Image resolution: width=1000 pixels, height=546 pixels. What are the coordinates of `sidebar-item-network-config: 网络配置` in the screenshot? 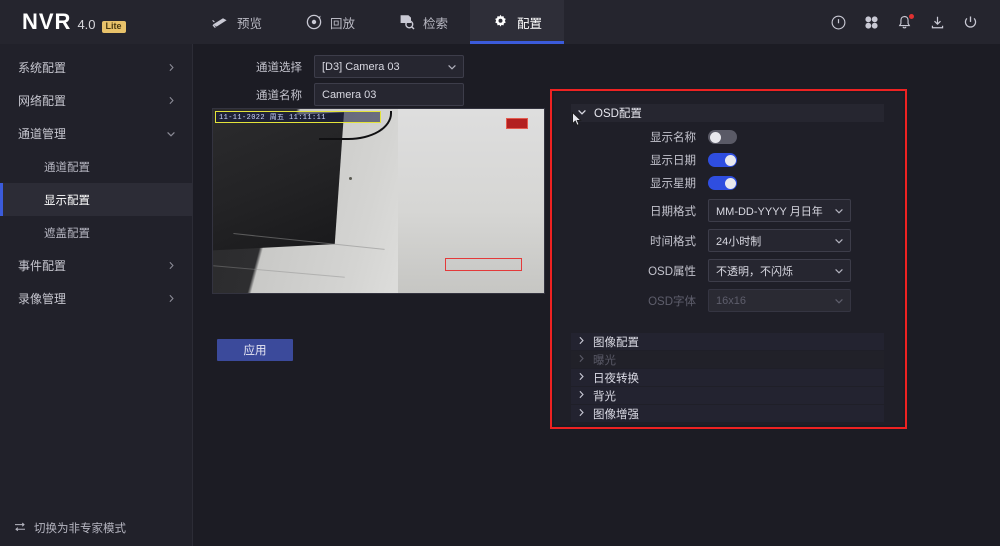 It's located at (96, 100).